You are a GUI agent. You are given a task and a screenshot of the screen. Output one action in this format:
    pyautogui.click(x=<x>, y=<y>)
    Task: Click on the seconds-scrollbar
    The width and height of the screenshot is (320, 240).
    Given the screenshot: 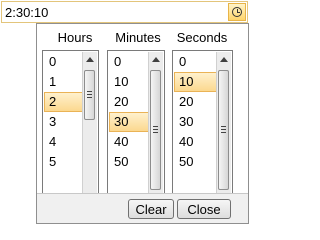 What is the action you would take?
    pyautogui.click(x=223, y=131)
    